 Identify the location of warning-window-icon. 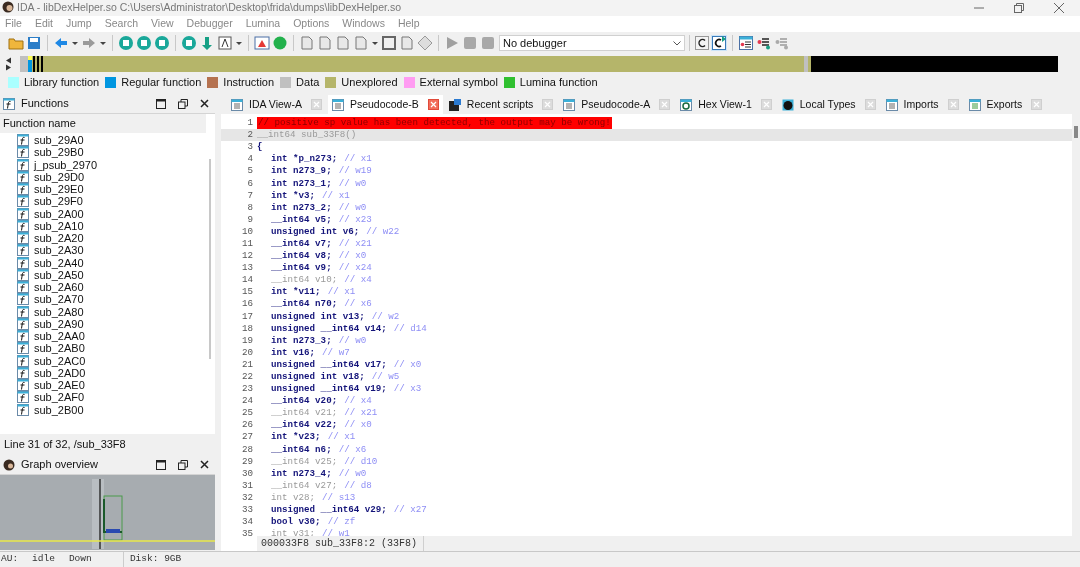
(262, 43).